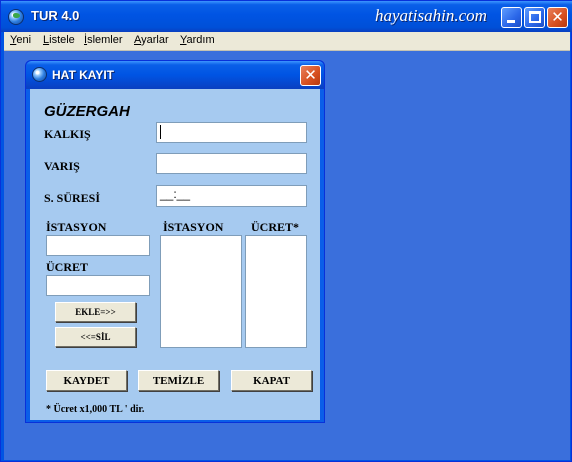  Describe the element at coordinates (95, 409) in the screenshot. I see `fare-footnote: * Ücret x1,000 TL ' dir.` at that location.